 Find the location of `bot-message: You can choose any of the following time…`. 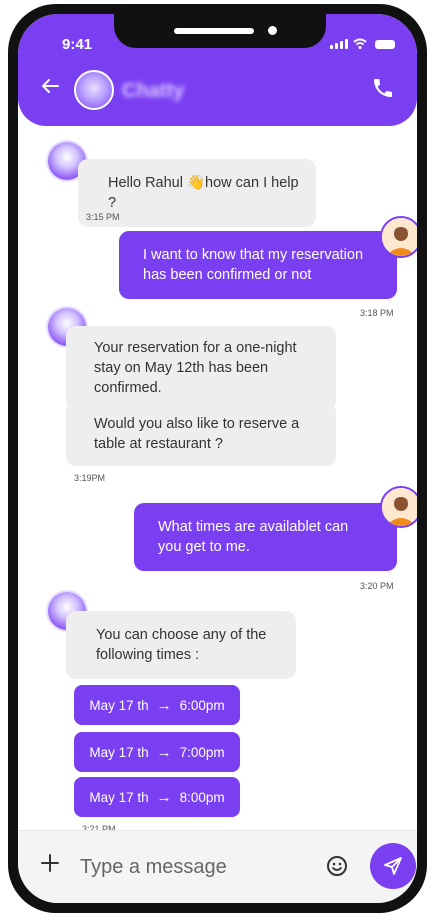

bot-message: You can choose any of the following time… is located at coordinates (181, 645).